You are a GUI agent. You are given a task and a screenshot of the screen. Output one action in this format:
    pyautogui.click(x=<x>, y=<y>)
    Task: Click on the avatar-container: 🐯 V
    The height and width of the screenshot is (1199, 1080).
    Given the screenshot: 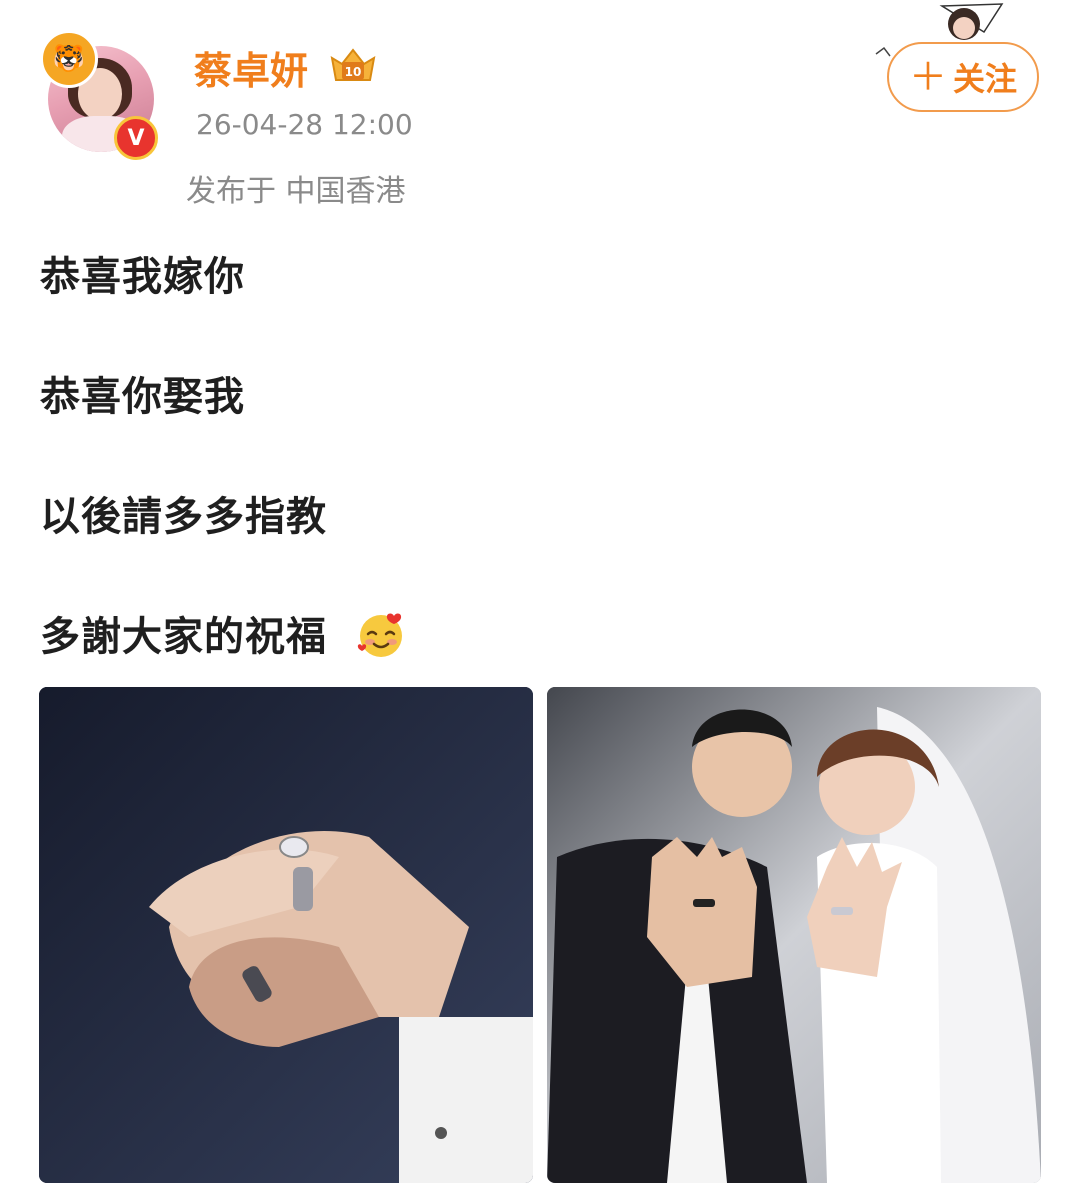 What is the action you would take?
    pyautogui.click(x=105, y=95)
    